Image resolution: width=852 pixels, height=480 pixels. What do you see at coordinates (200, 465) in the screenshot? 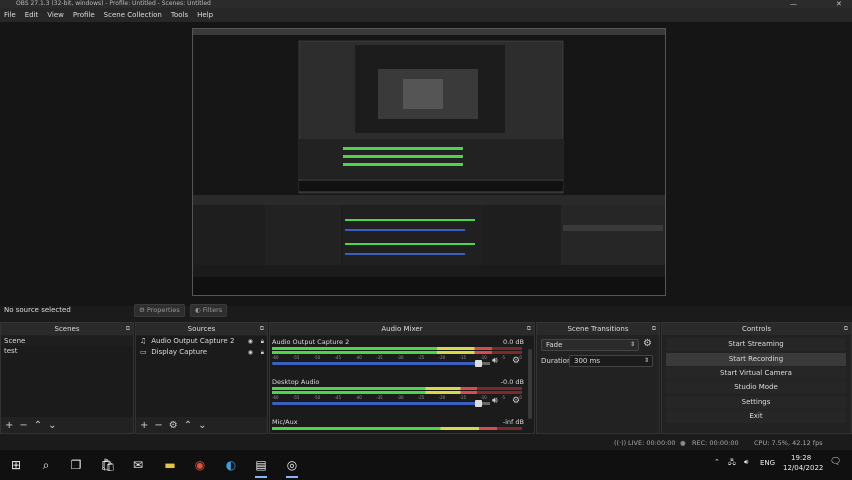
I see `chrome-icon: ◉` at bounding box center [200, 465].